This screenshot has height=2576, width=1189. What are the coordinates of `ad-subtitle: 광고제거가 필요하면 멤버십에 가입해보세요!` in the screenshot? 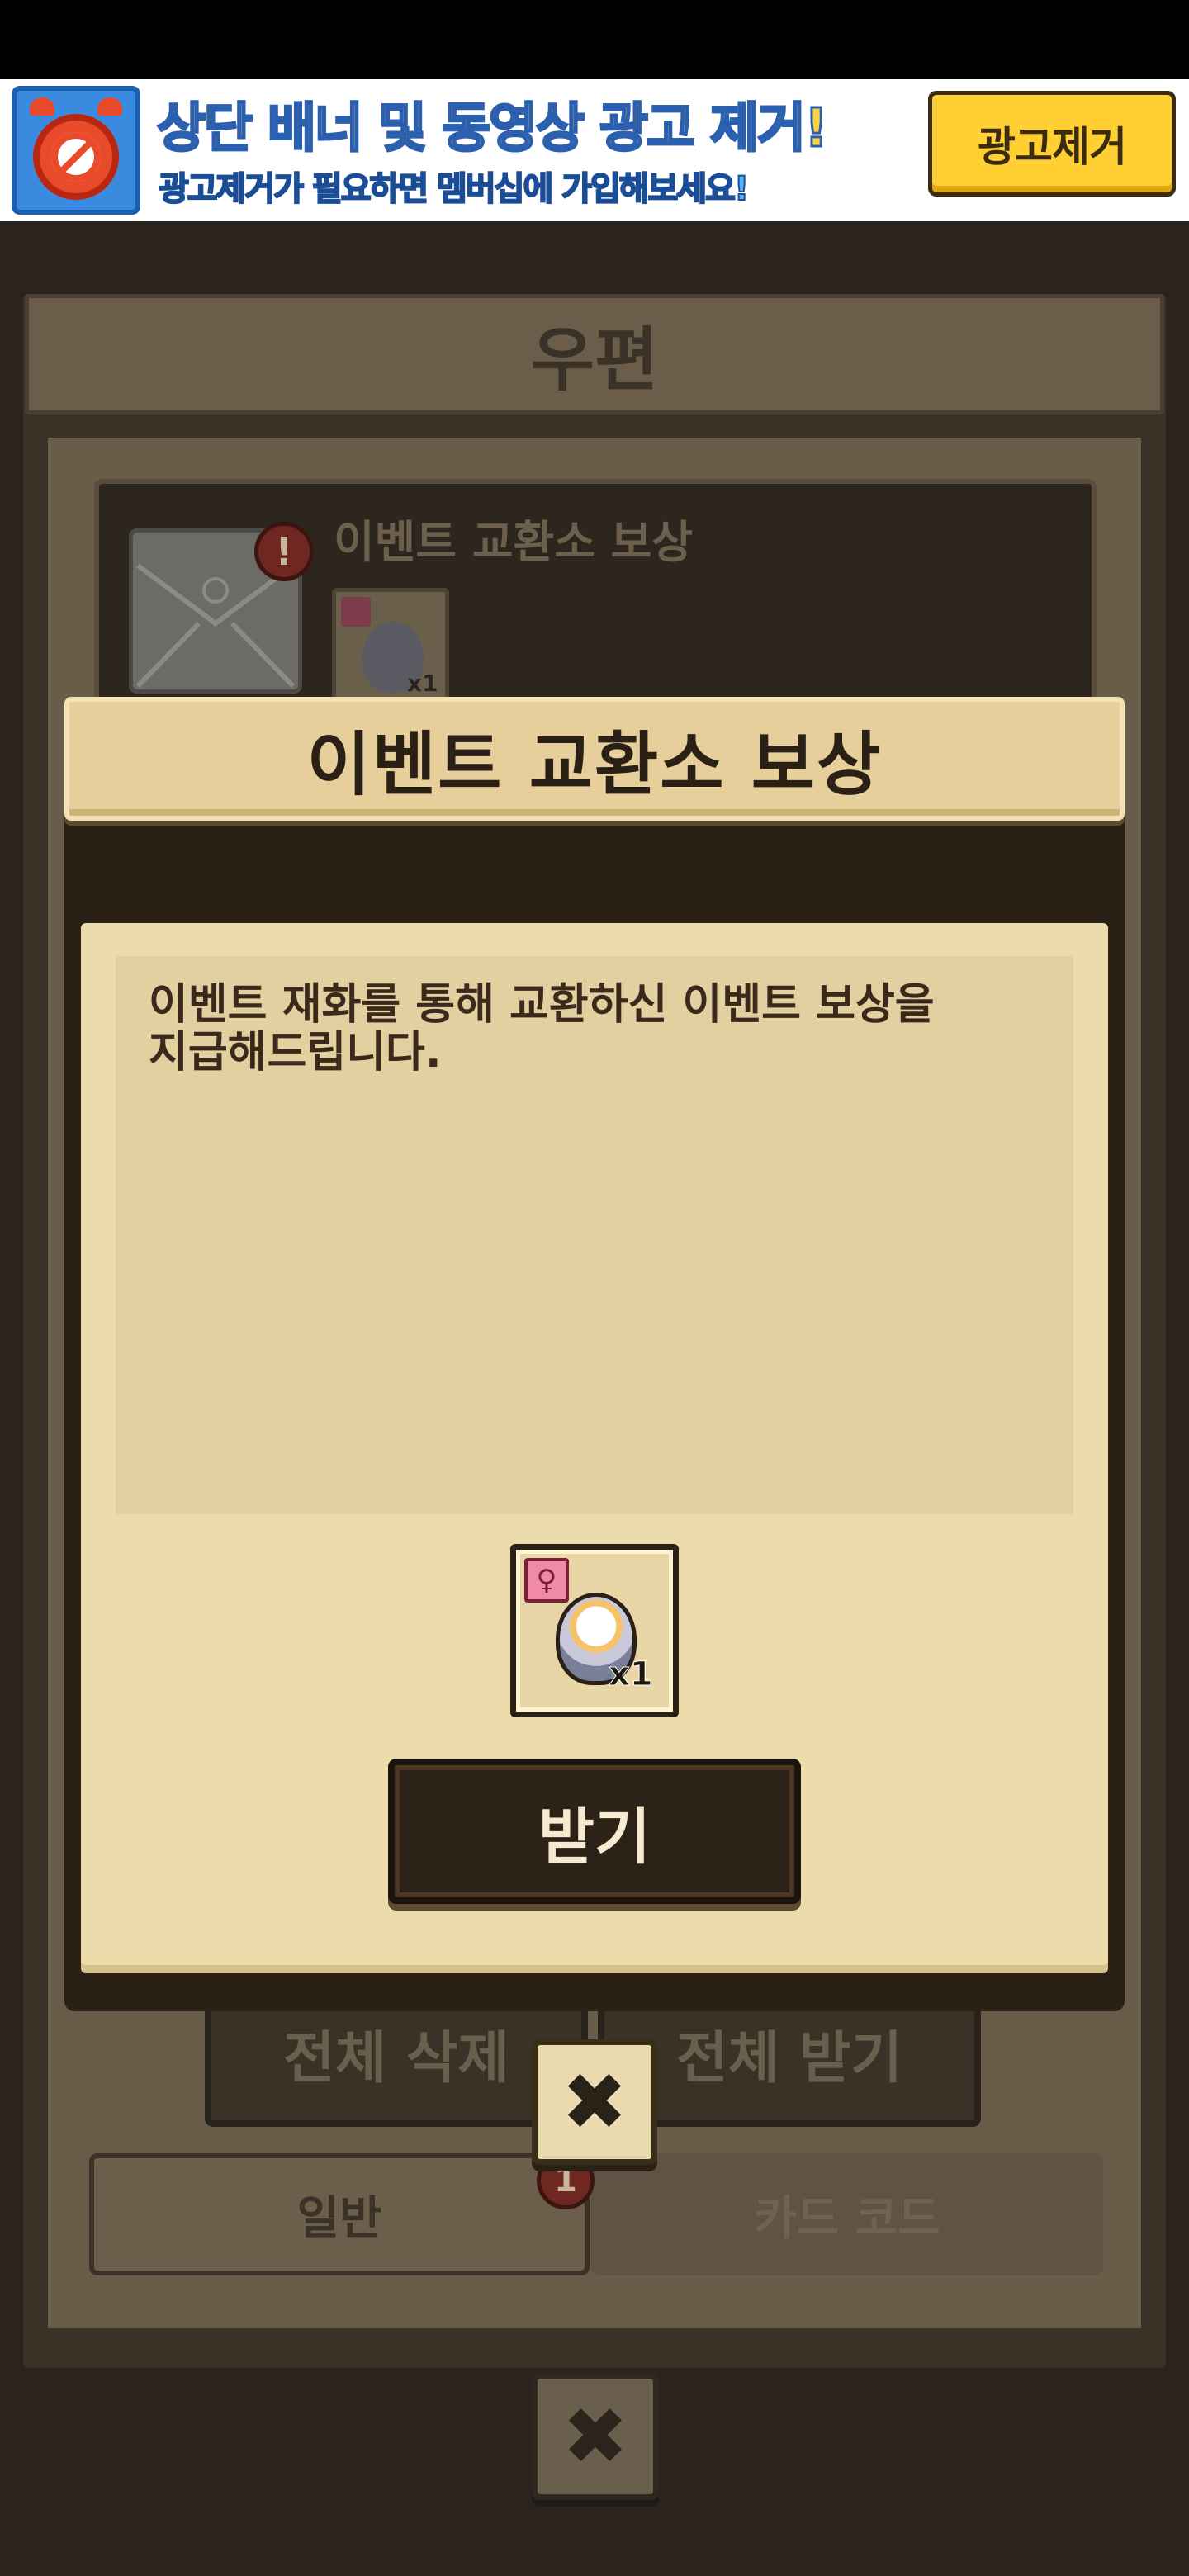 It's located at (454, 189).